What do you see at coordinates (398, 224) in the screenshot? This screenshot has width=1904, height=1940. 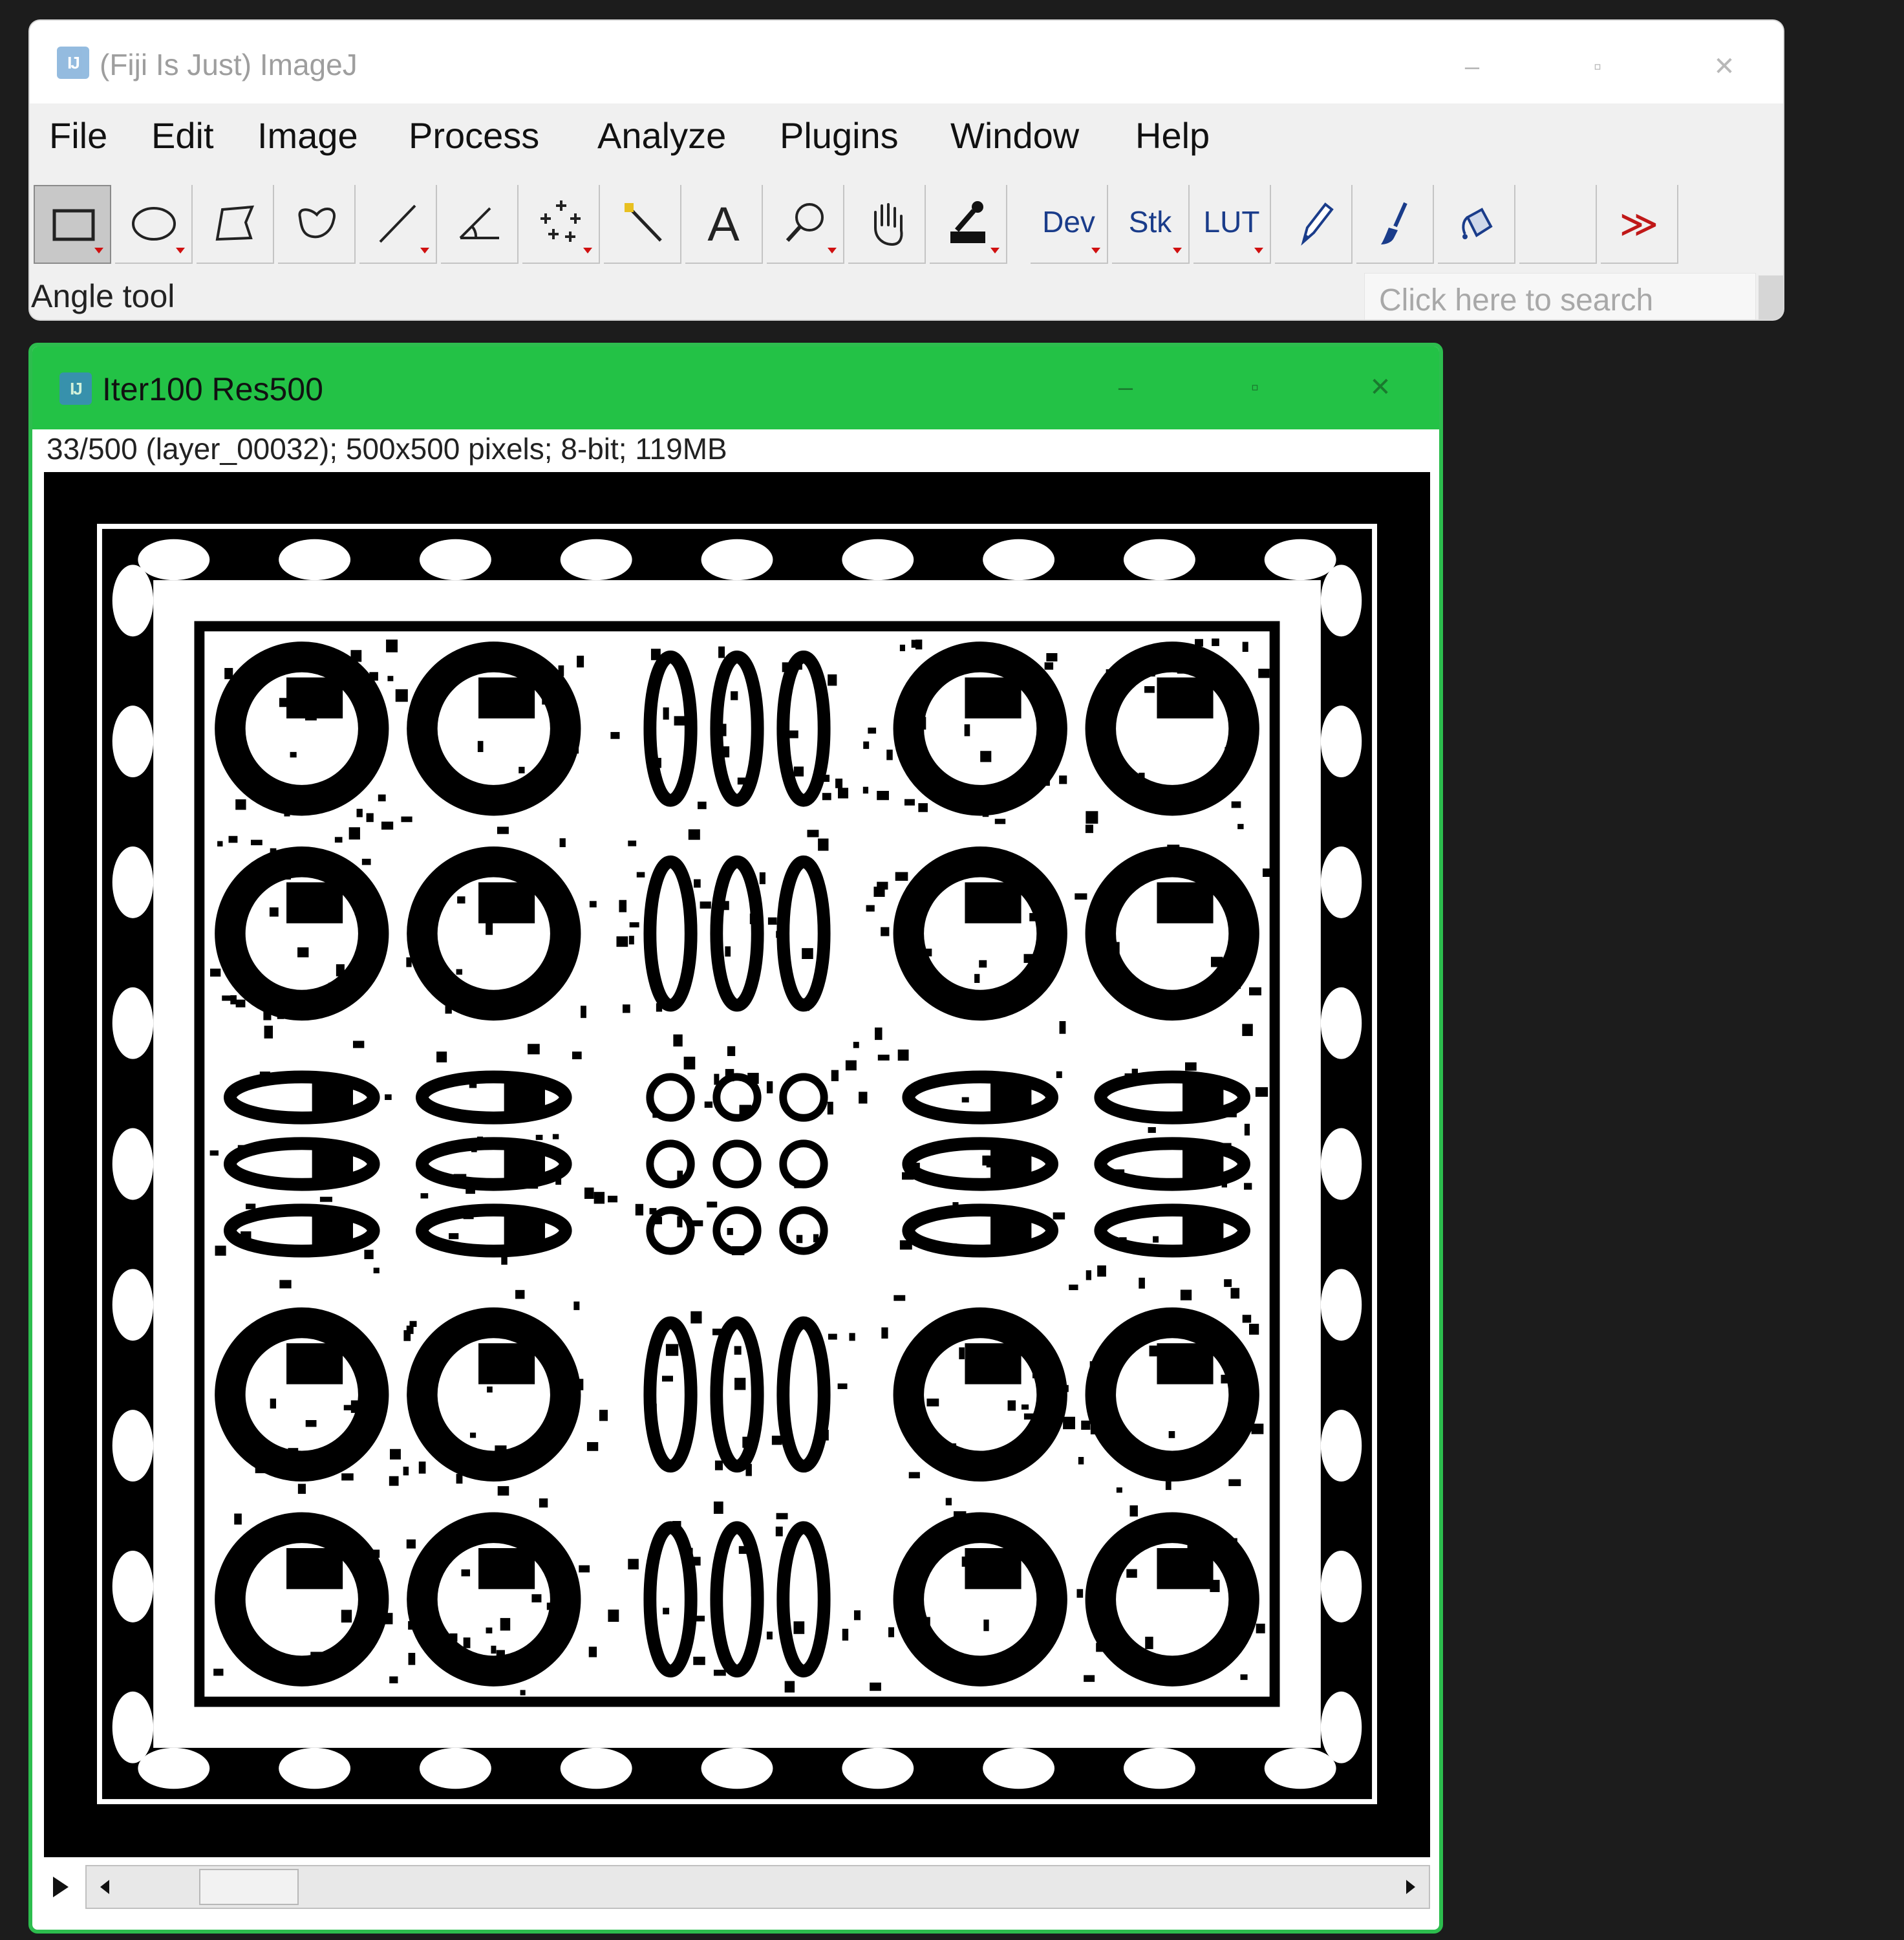 I see `line-tool-button` at bounding box center [398, 224].